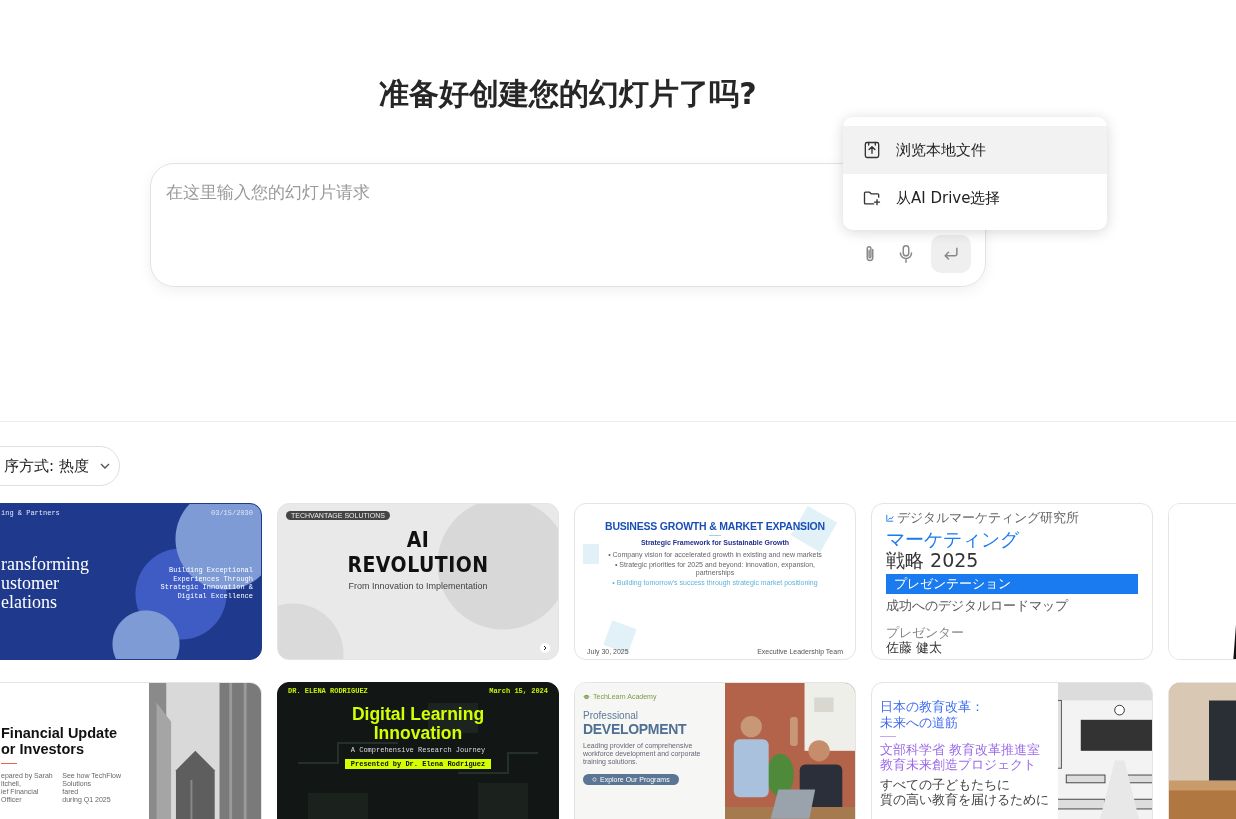  What do you see at coordinates (958, 764) in the screenshot?
I see `organization-text: 教育未来創造プロジェクト` at bounding box center [958, 764].